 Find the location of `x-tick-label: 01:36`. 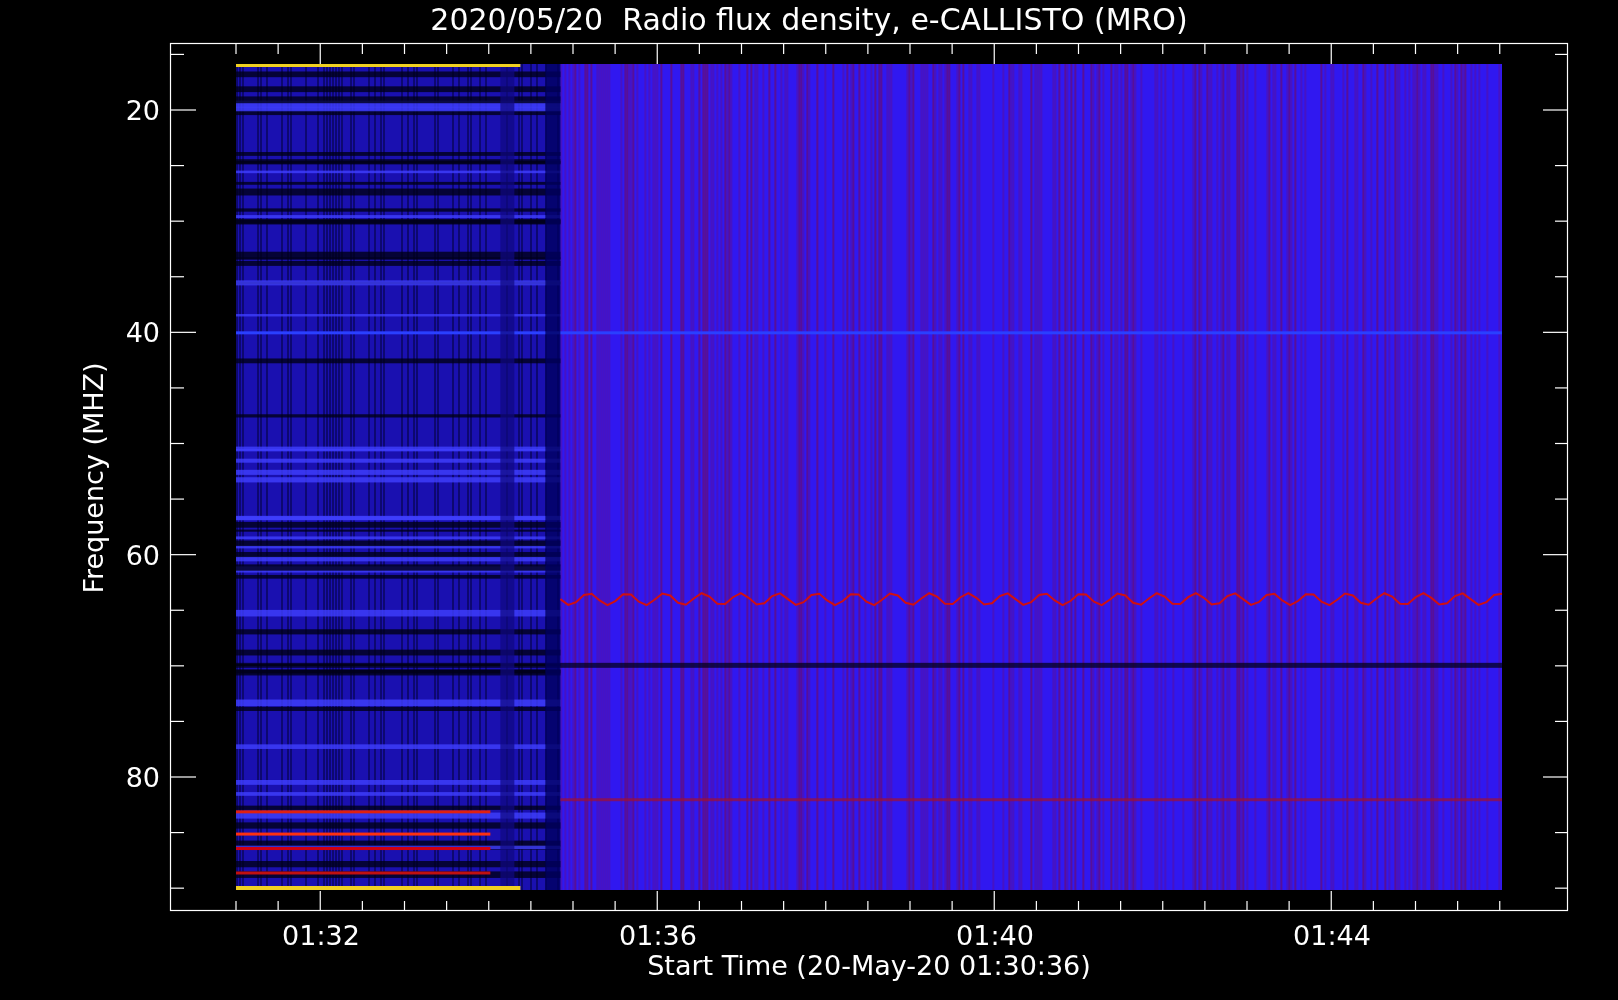

x-tick-label: 01:36 is located at coordinates (658, 935).